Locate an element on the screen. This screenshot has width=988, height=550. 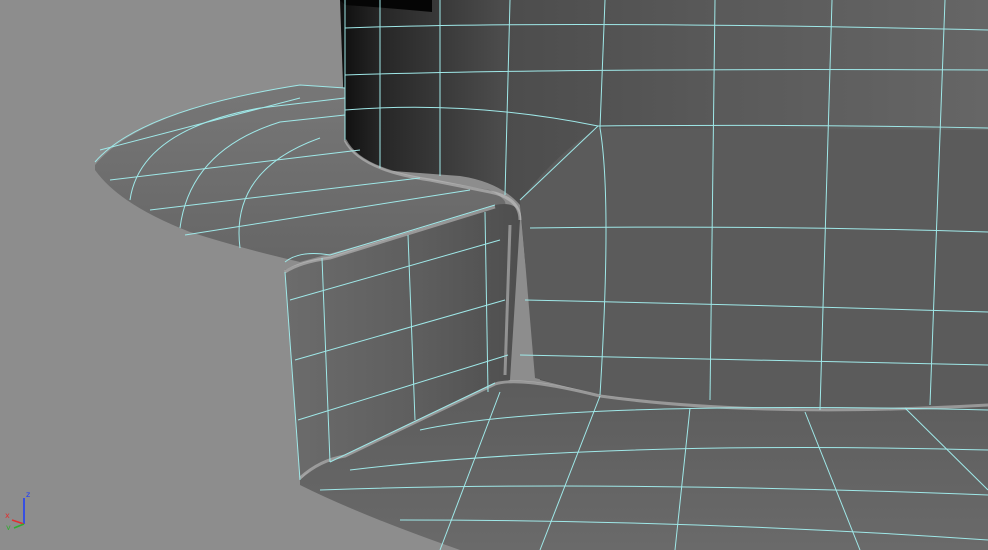
y-axis-line is located at coordinates (19, 526).